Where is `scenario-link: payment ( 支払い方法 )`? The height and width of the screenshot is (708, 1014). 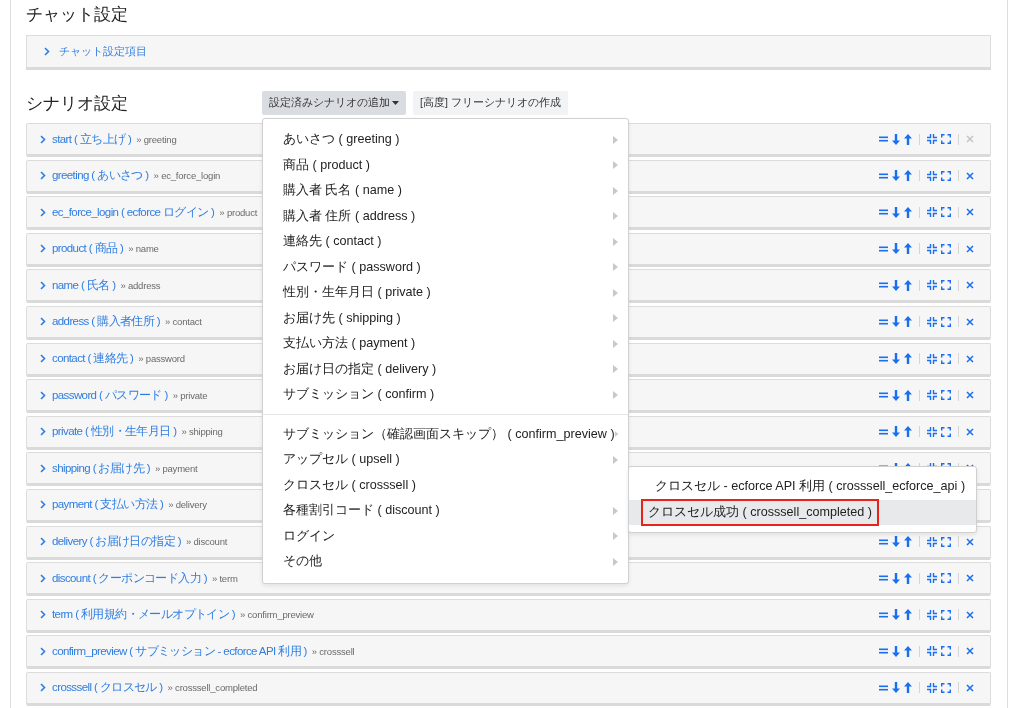 scenario-link: payment ( 支払い方法 ) is located at coordinates (108, 505).